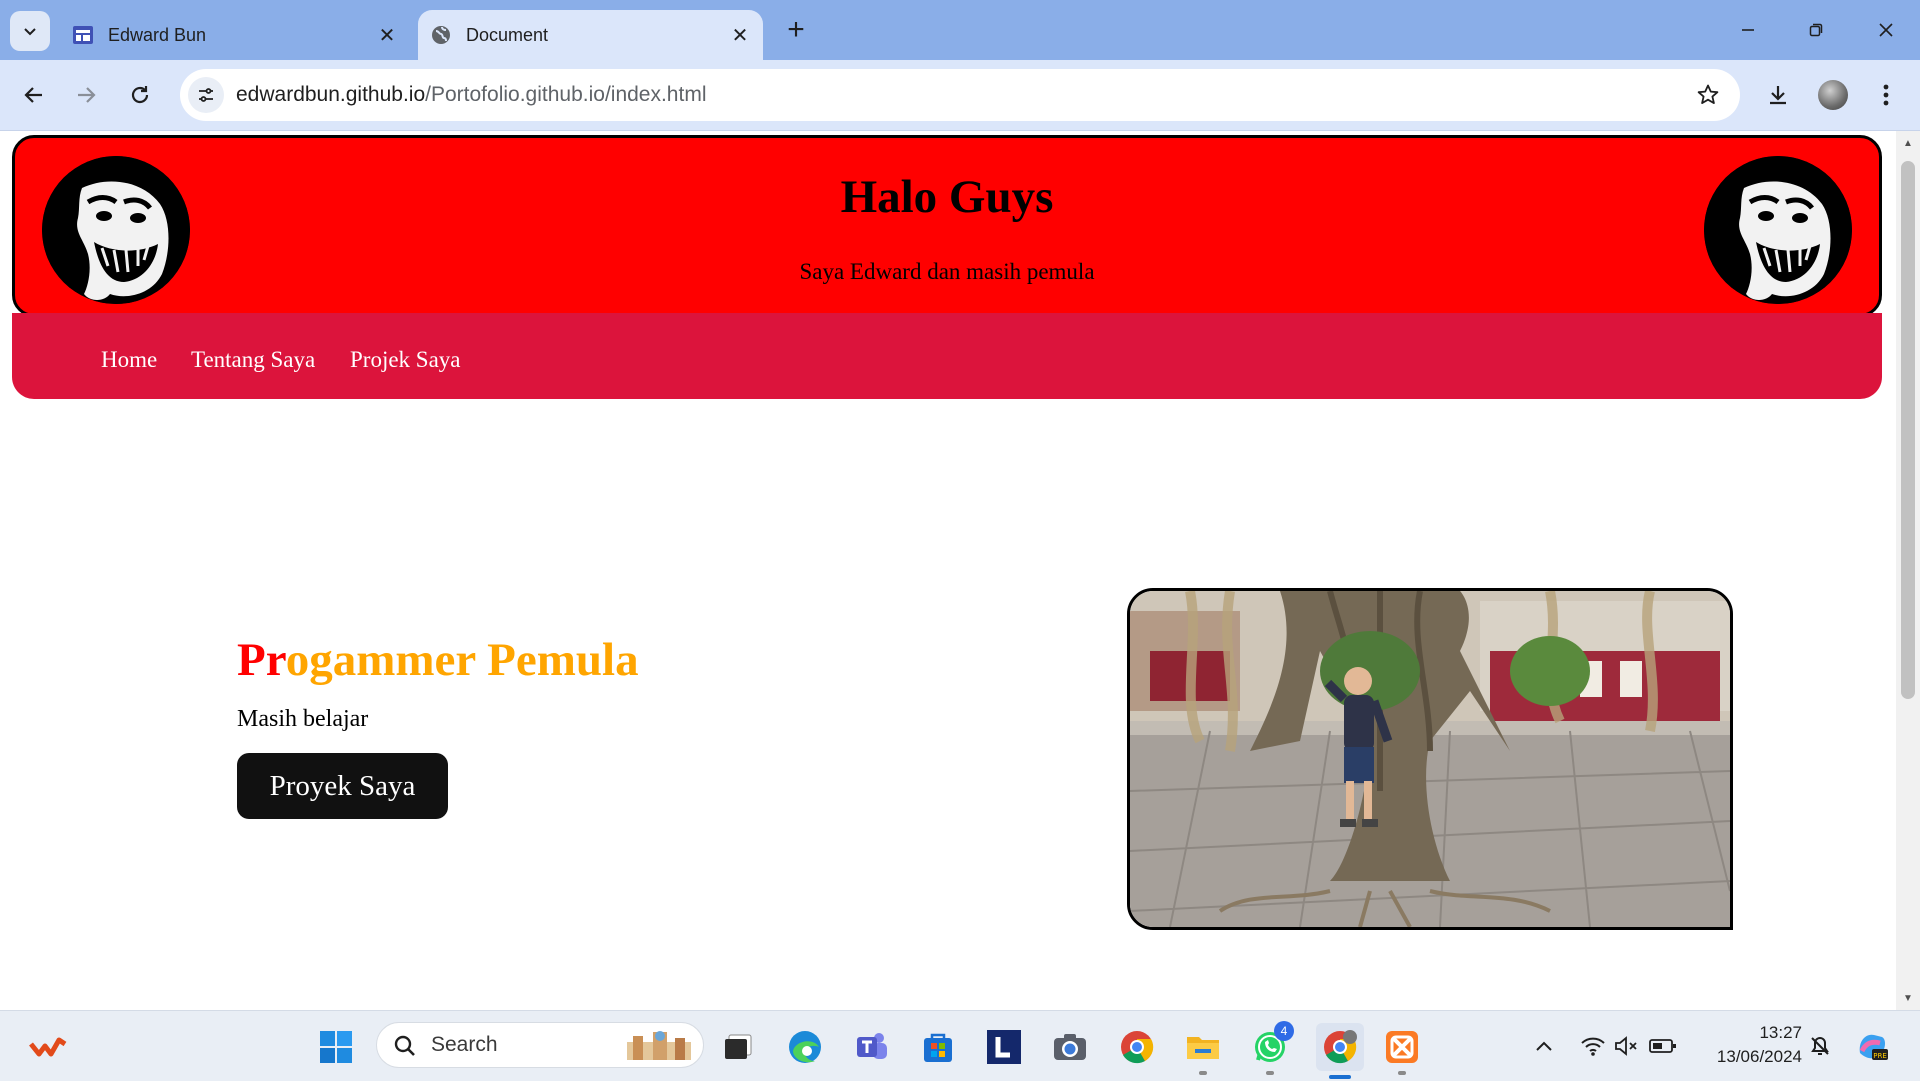 This screenshot has height=1081, width=1920. I want to click on url-path: /Portofolio.github.io/index.html, so click(566, 94).